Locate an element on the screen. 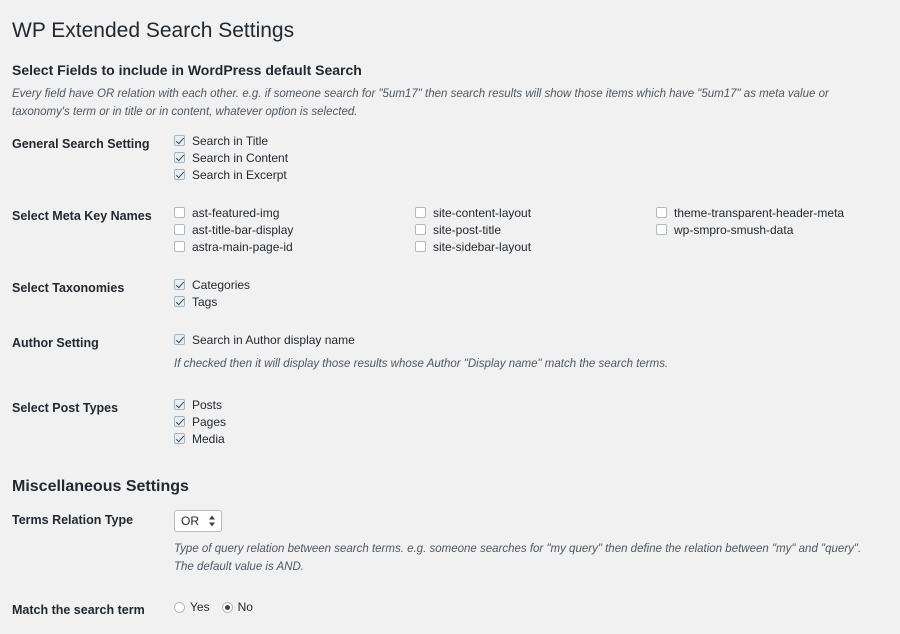 This screenshot has width=900, height=634. general-search-setting-label: General Search Setting is located at coordinates (81, 143).